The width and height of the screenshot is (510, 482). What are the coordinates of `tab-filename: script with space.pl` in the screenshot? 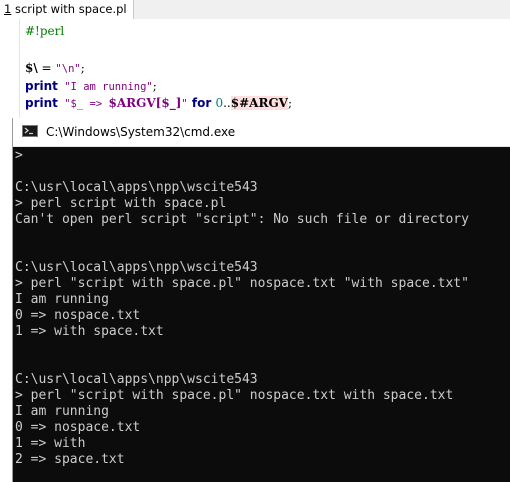 It's located at (69, 9).